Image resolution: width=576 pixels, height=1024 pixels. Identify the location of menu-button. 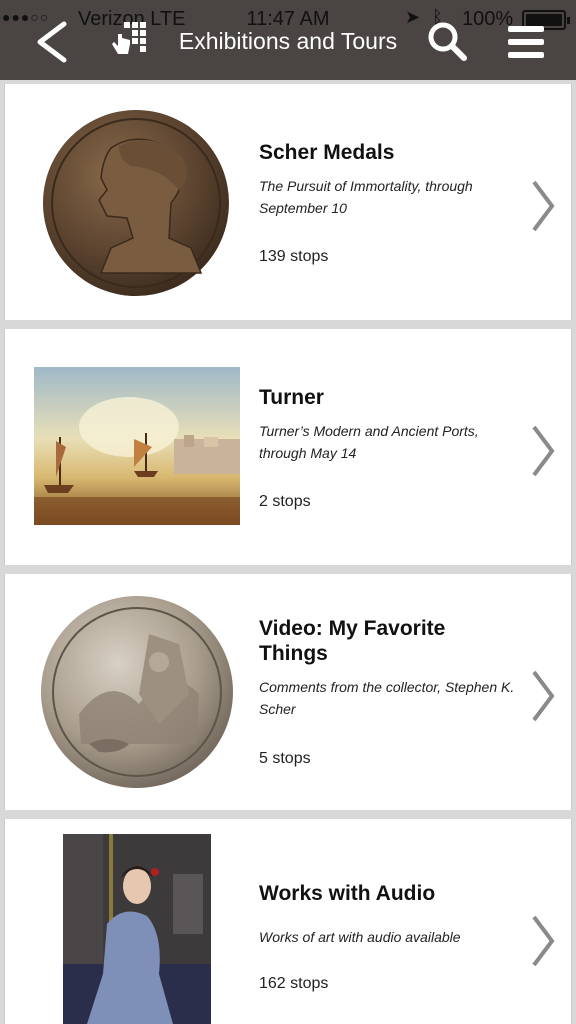
(526, 42).